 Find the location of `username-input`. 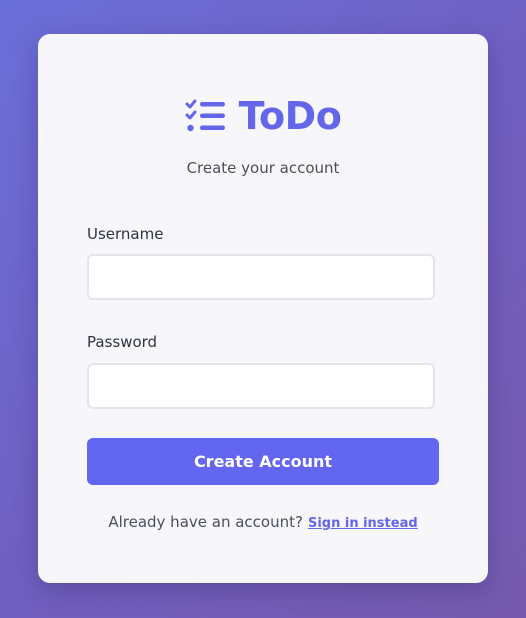

username-input is located at coordinates (261, 277).